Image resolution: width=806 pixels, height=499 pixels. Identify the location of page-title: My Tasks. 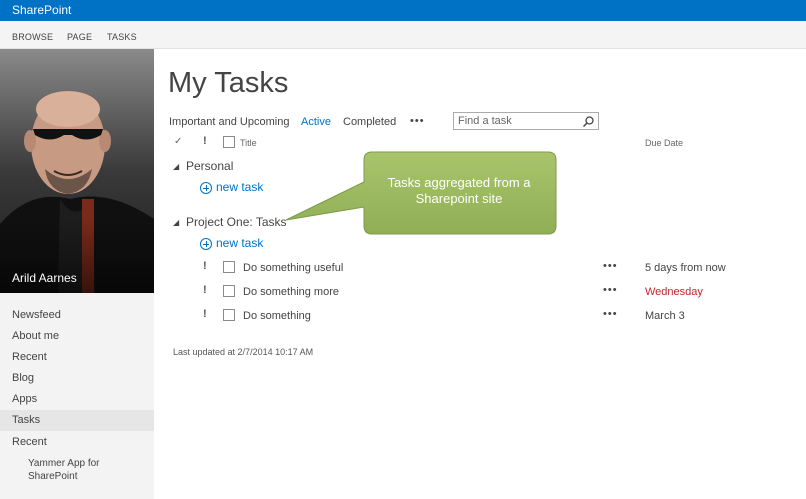
(228, 83).